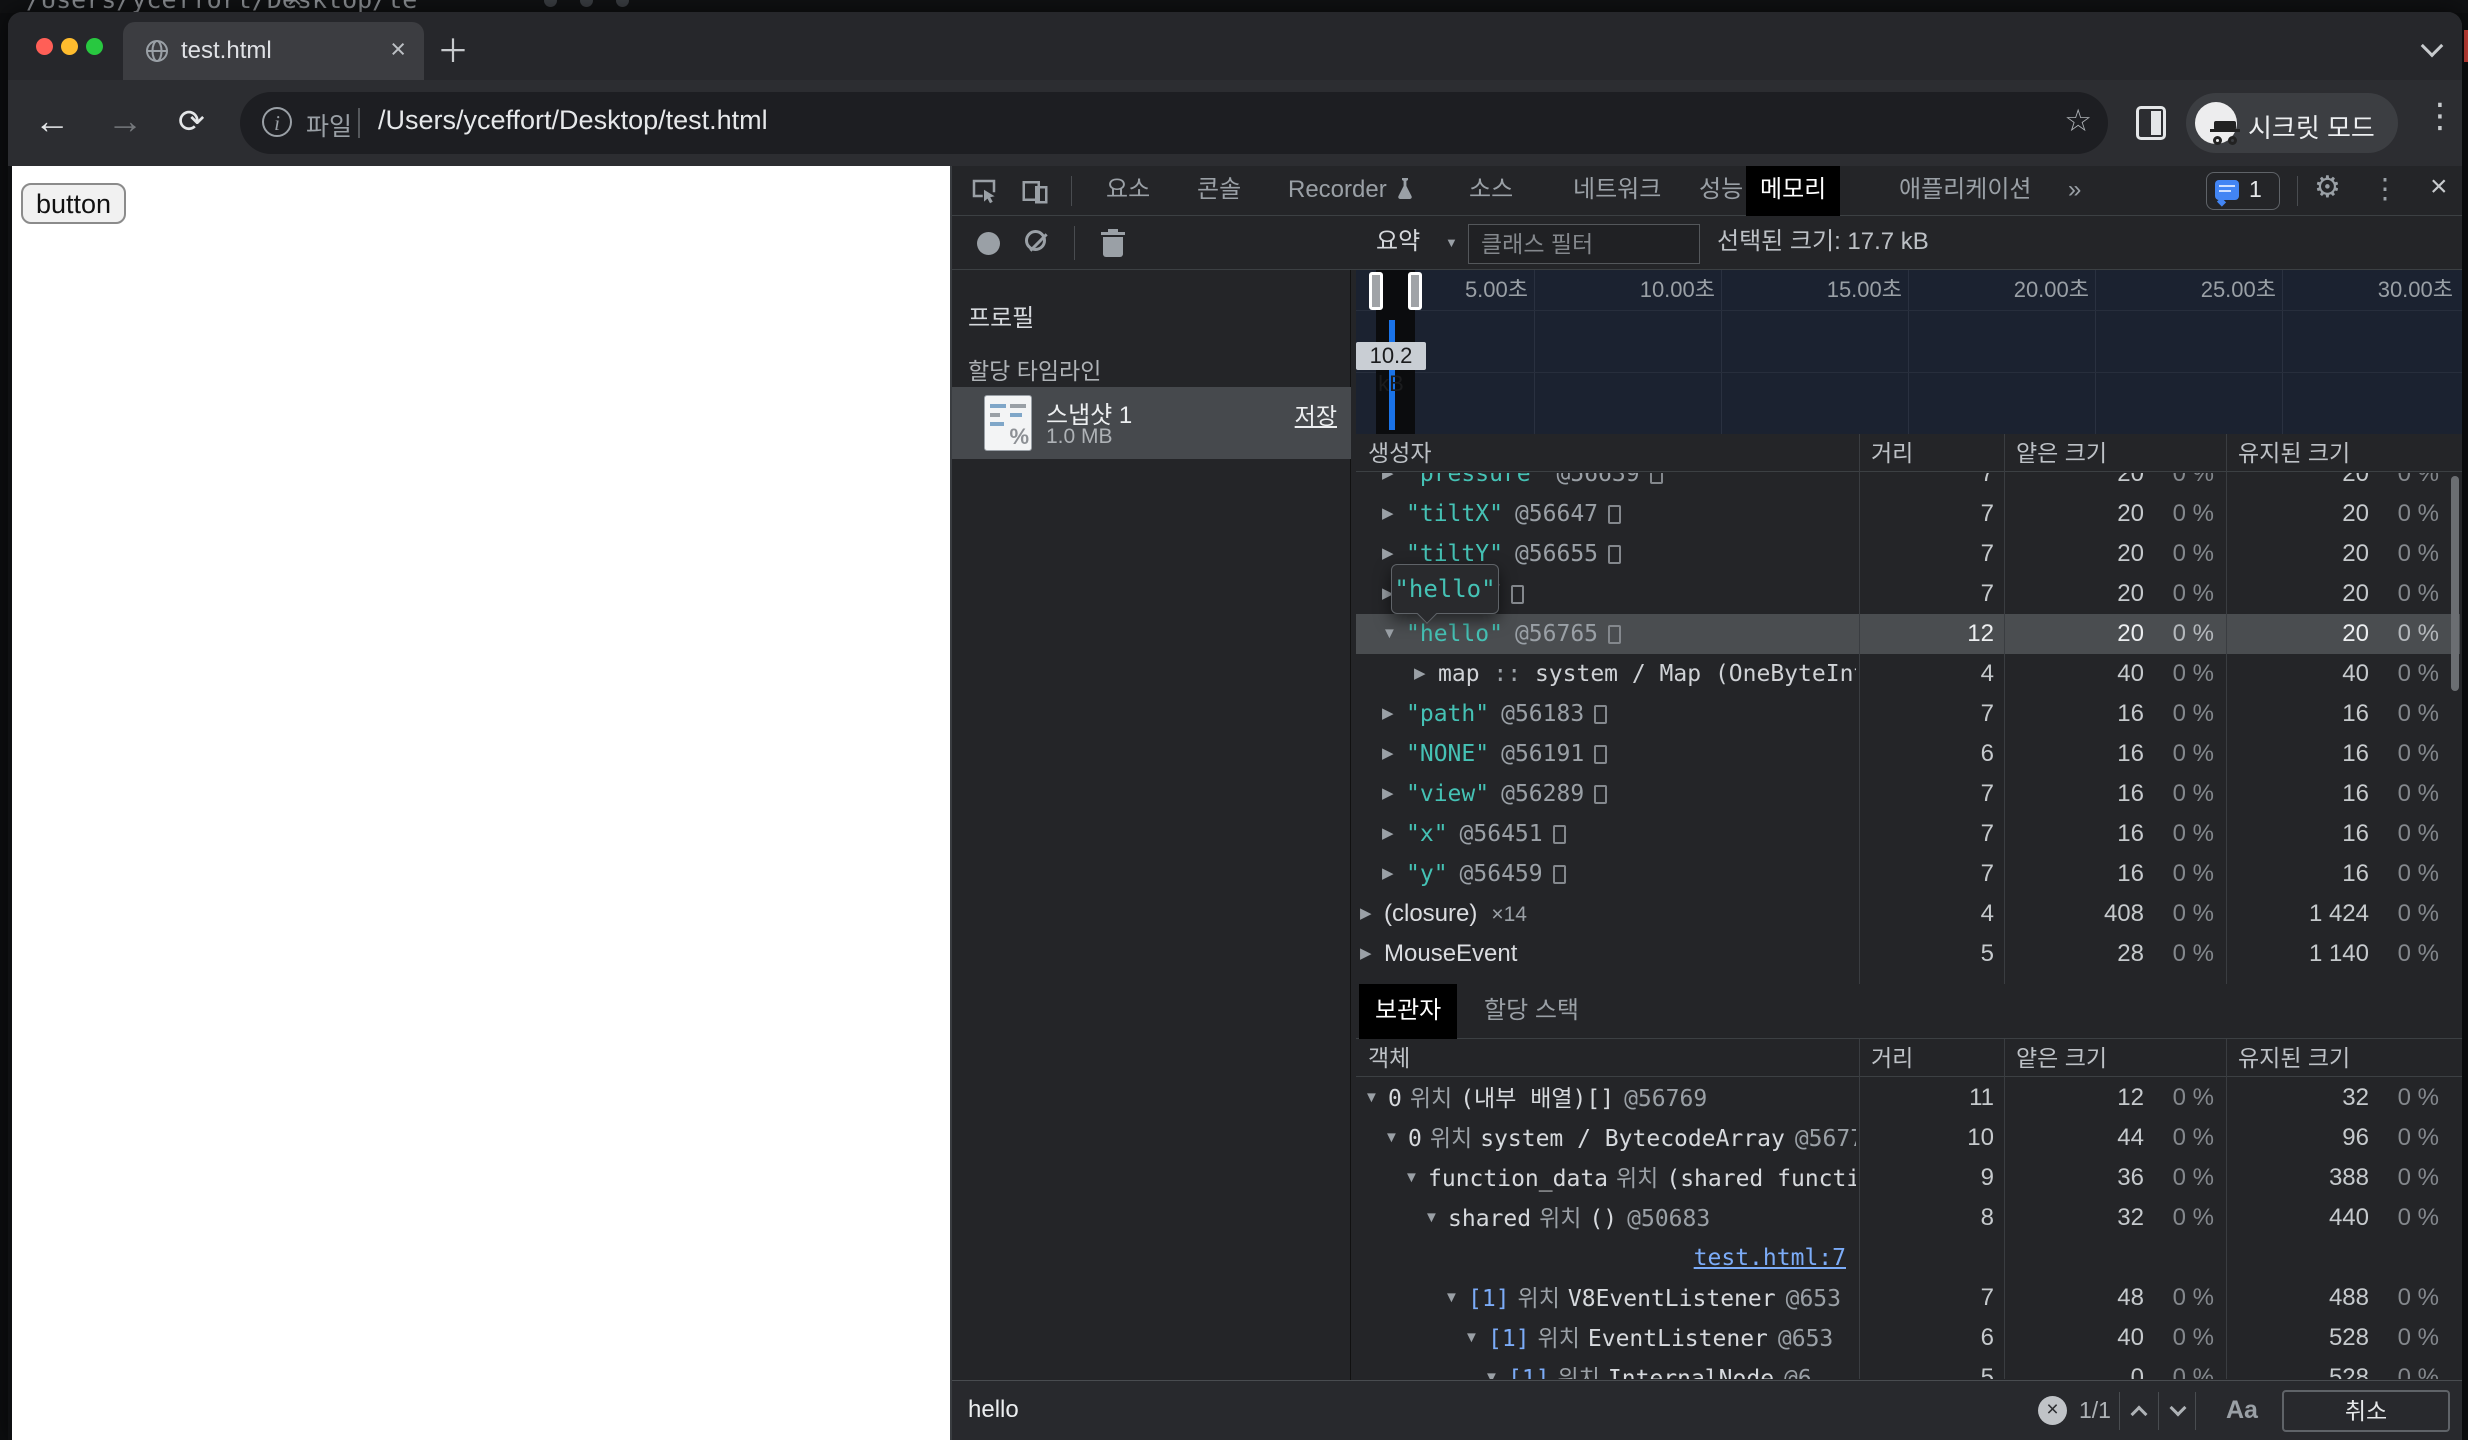  What do you see at coordinates (1071, 191) in the screenshot?
I see `divider` at bounding box center [1071, 191].